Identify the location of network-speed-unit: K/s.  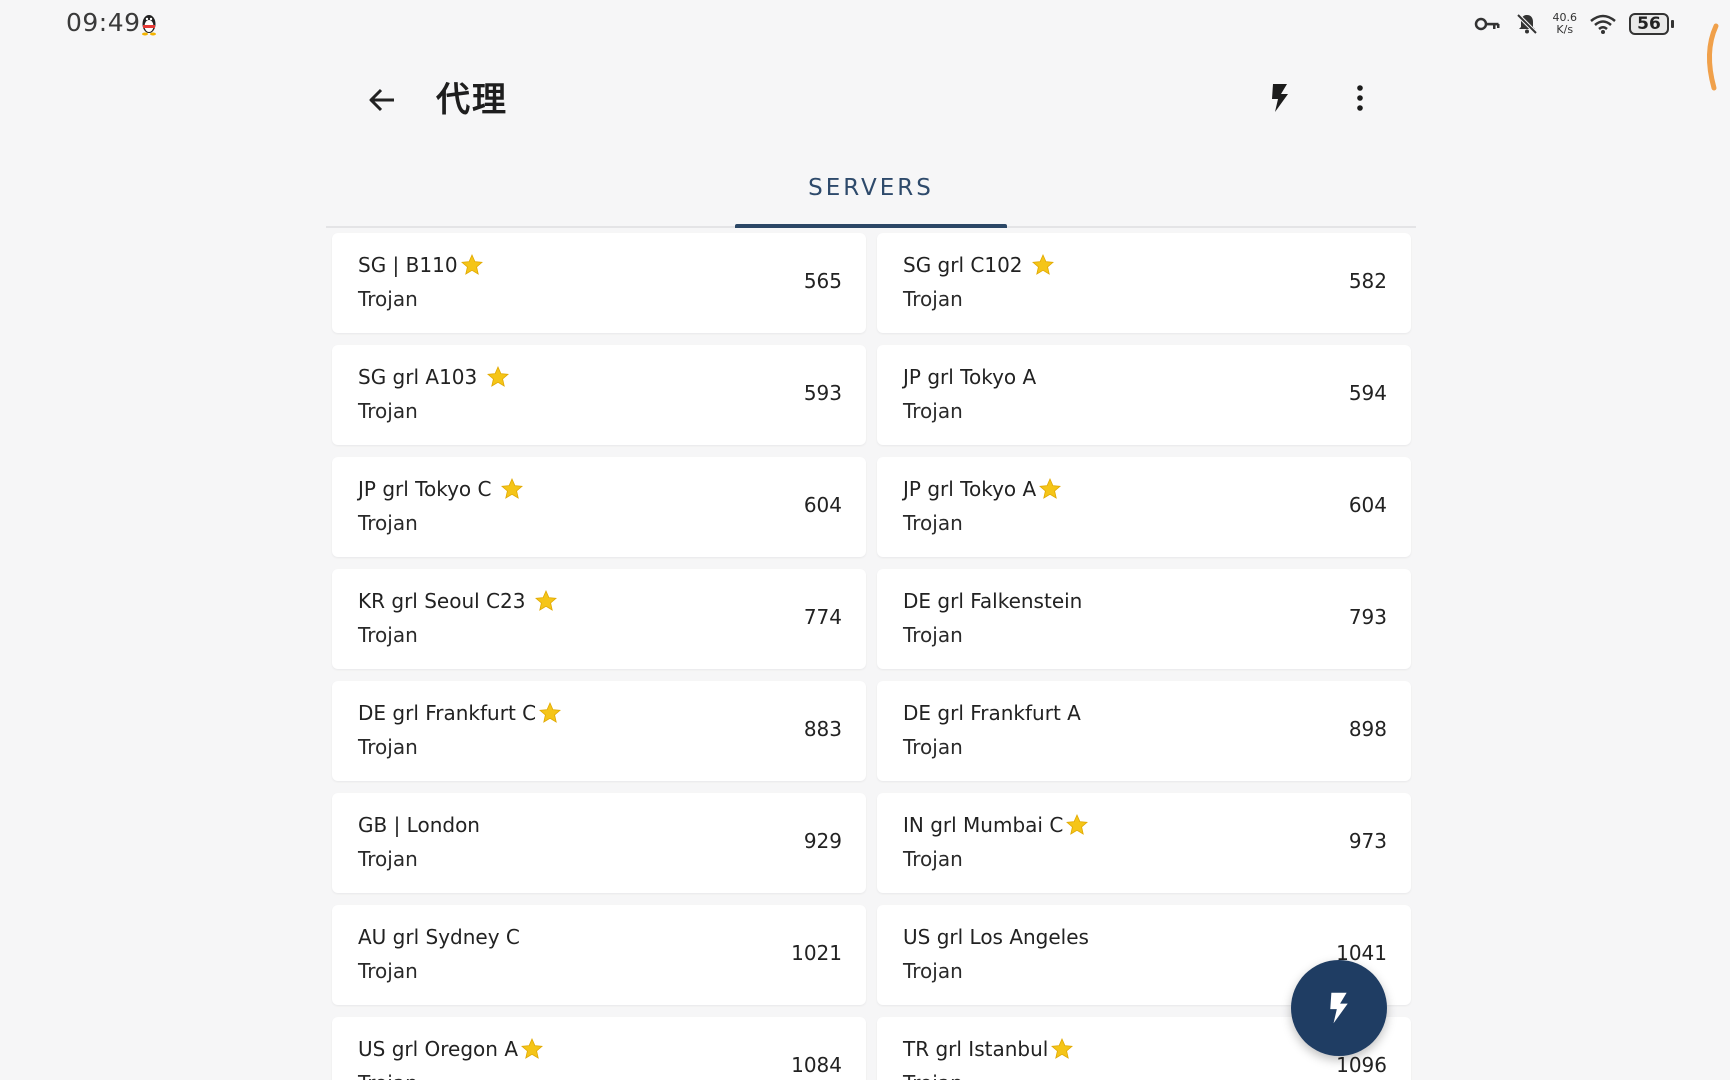
(1565, 29).